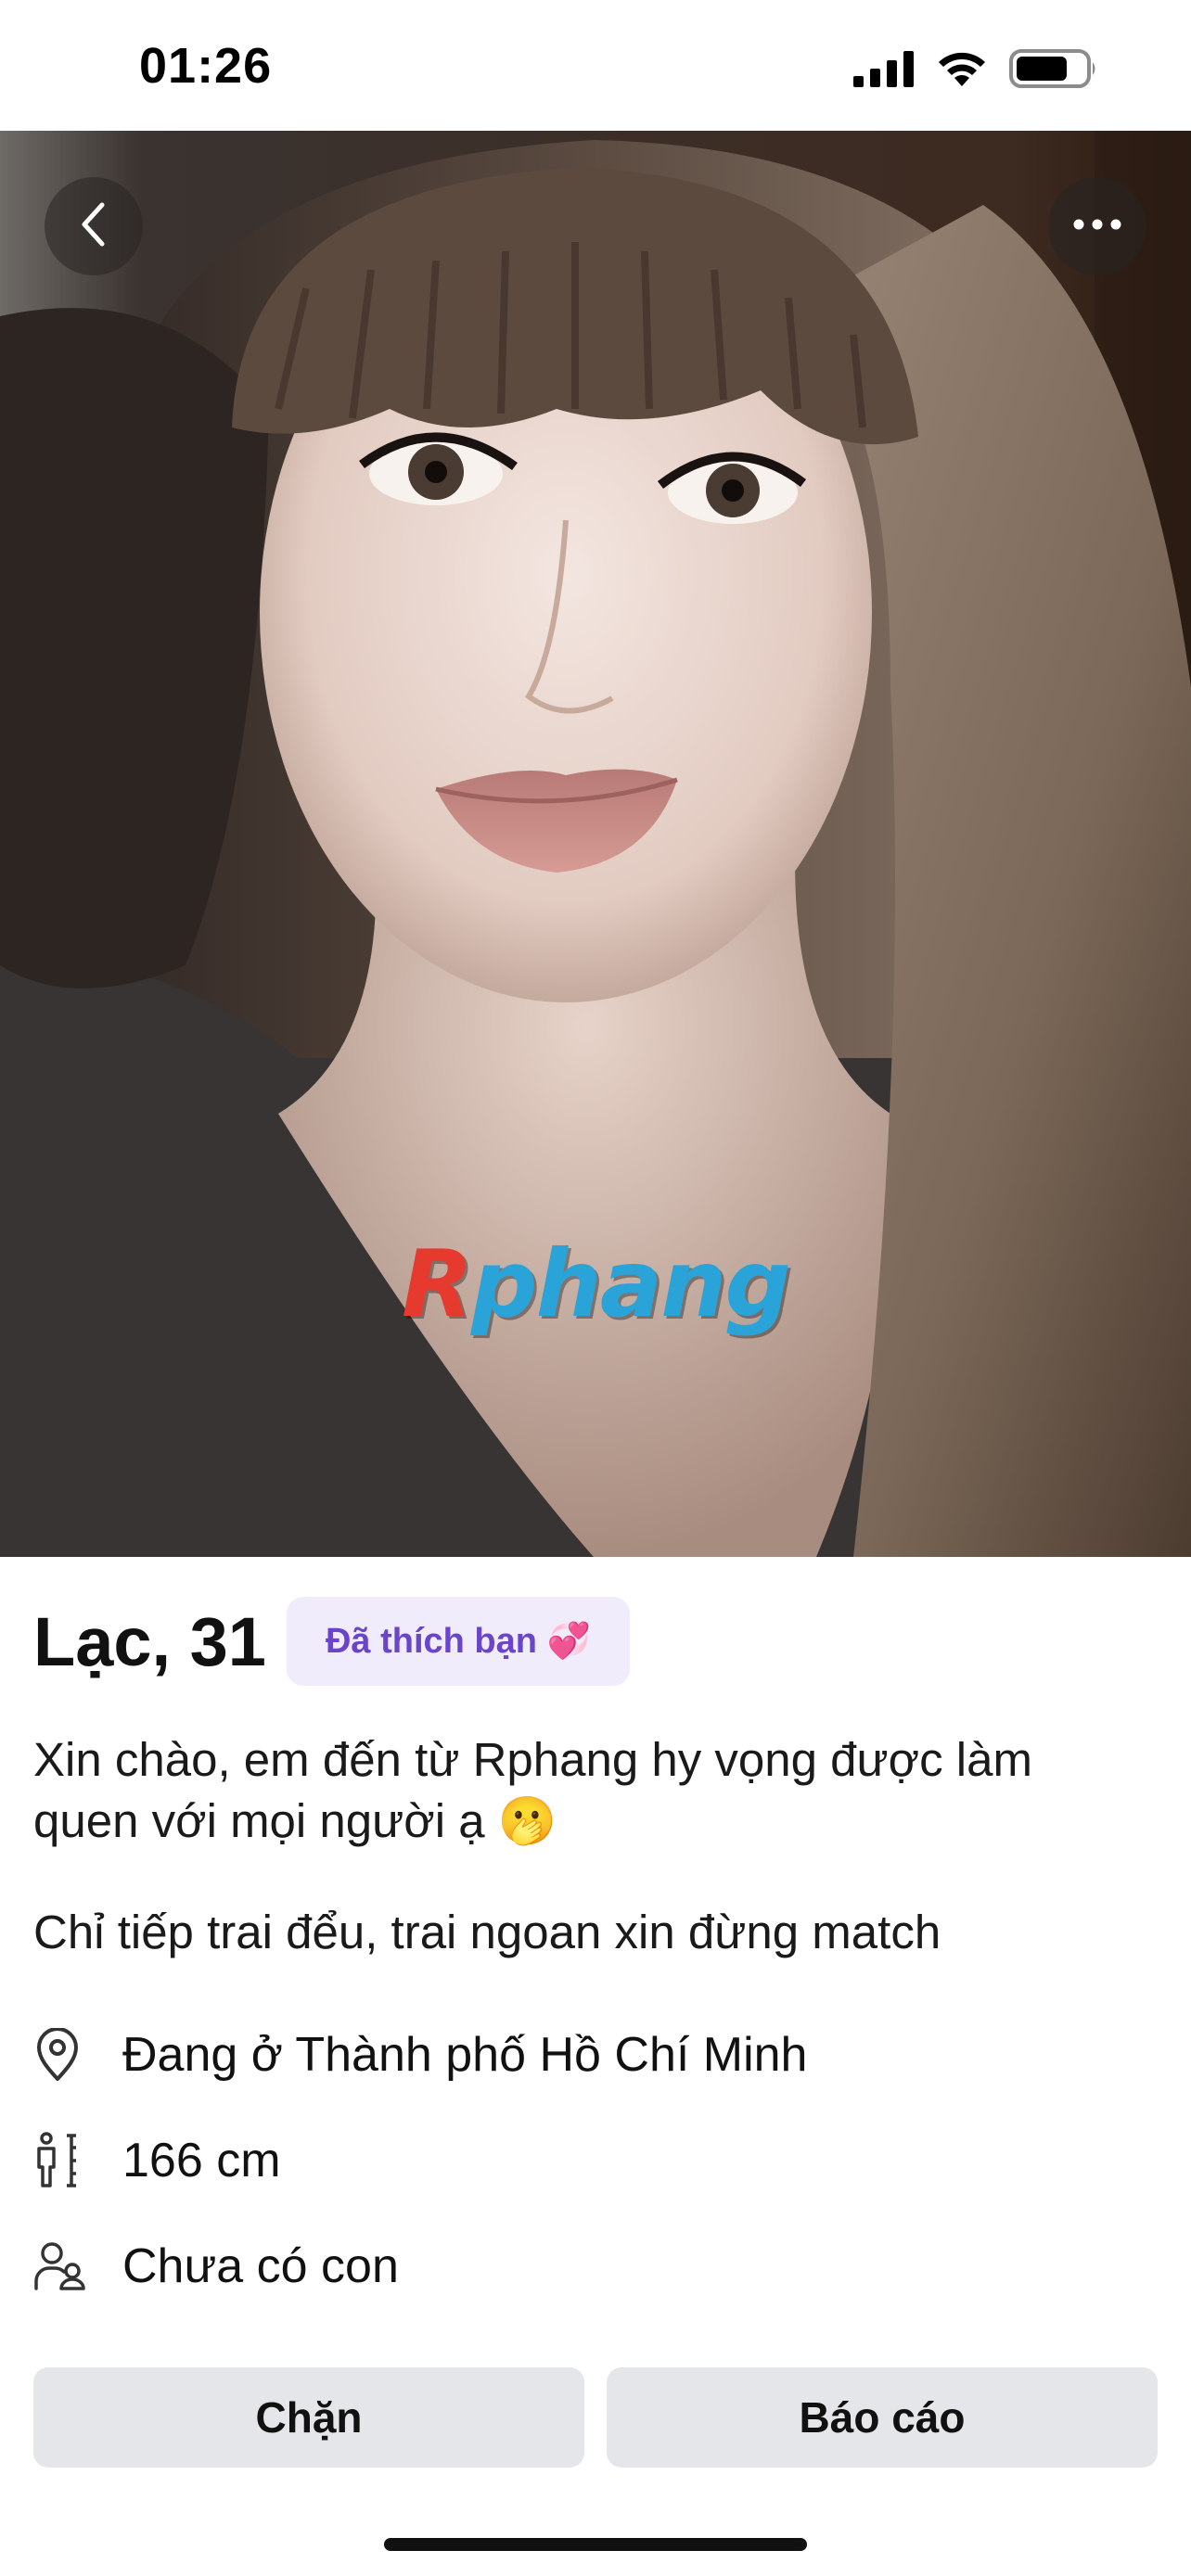  Describe the element at coordinates (437, 1284) in the screenshot. I see `watermark-letter-r: R` at that location.